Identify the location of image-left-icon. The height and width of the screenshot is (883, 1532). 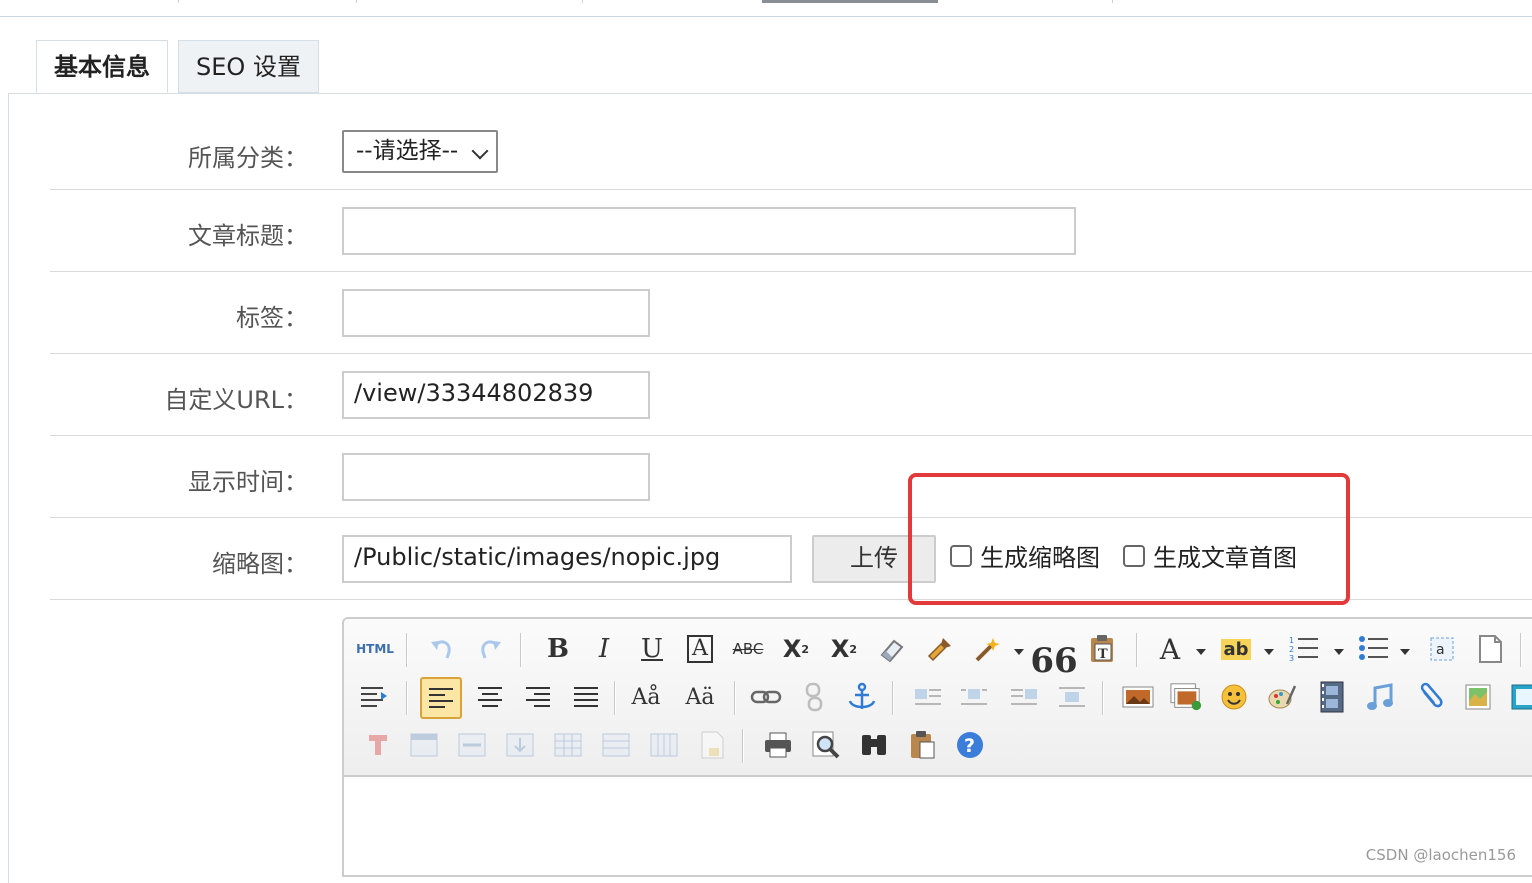
(928, 697).